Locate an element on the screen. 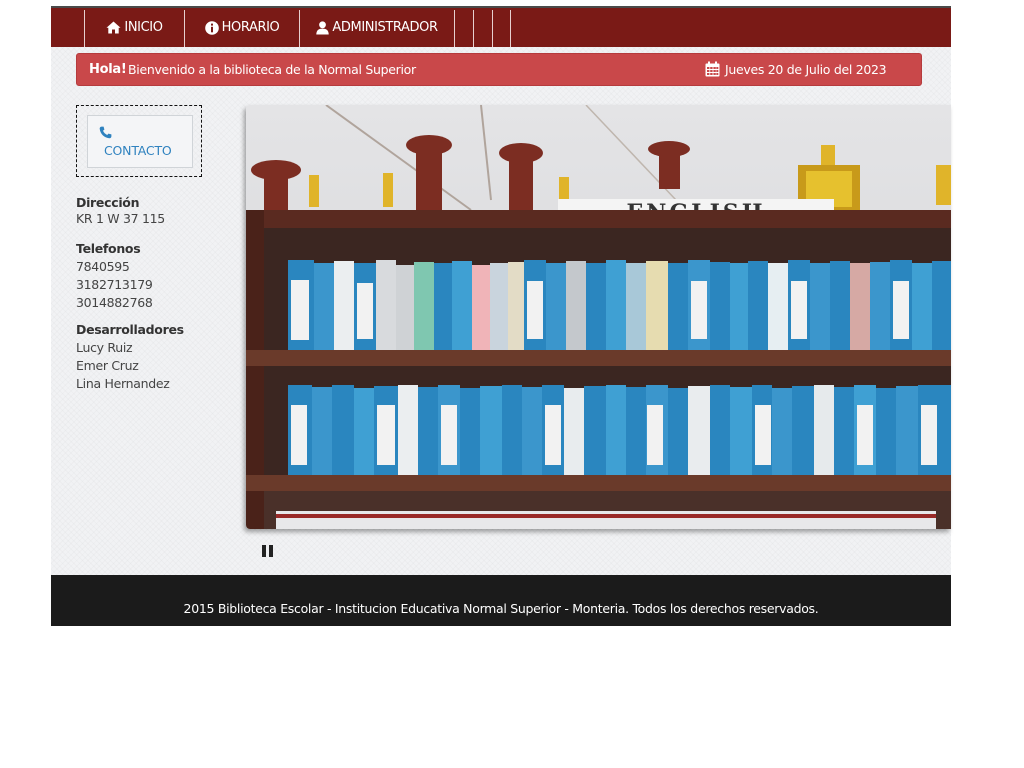  nav-horario: HORARIO is located at coordinates (242, 27).